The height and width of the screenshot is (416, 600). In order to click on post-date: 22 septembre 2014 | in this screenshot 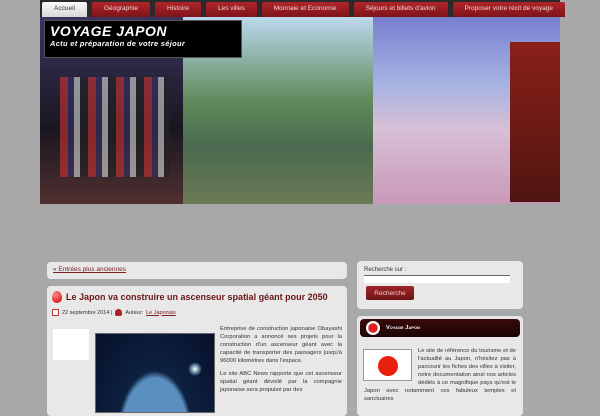, I will do `click(87, 312)`.